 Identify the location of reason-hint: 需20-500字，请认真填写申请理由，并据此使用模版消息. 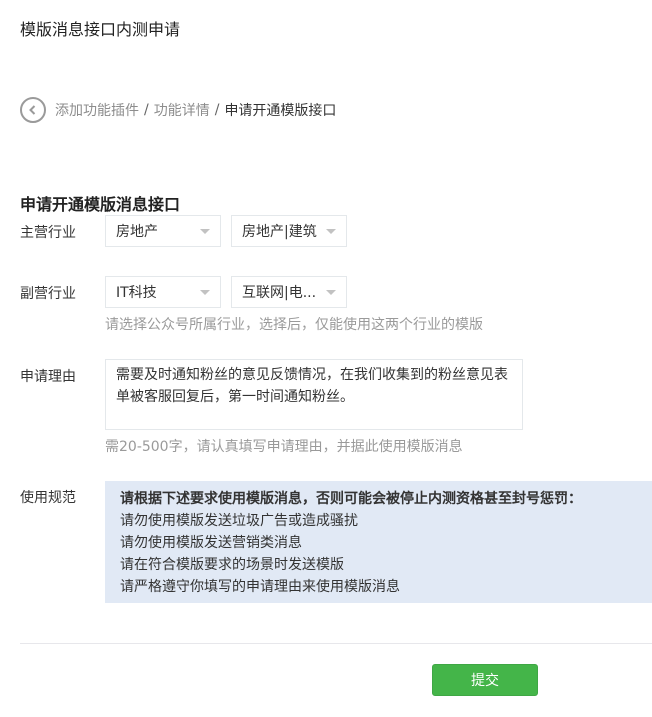
(284, 447).